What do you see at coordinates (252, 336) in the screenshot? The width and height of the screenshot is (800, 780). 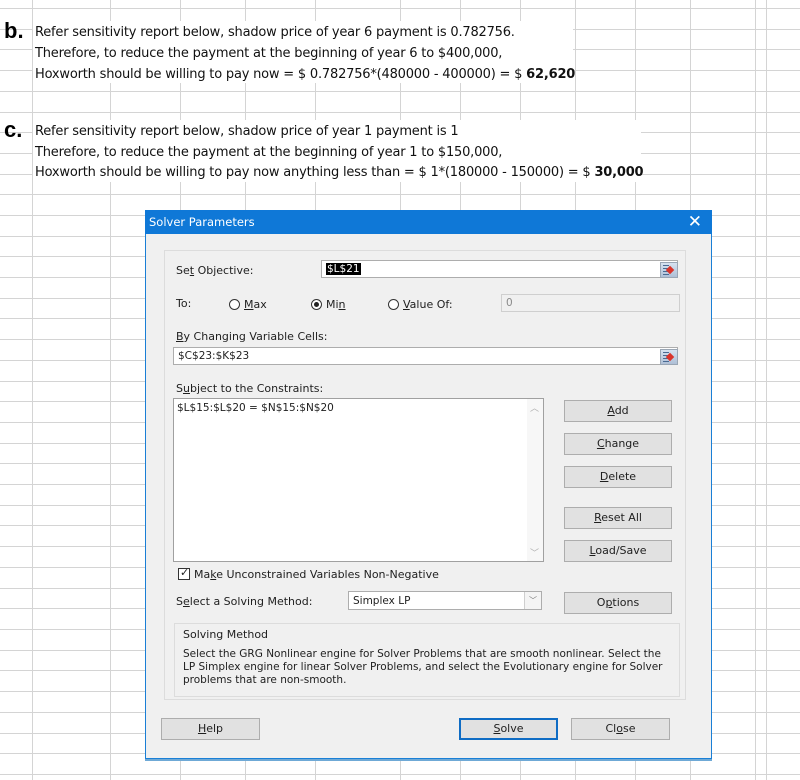 I see `changing-cells-label: By Changing Variable Cells:` at bounding box center [252, 336].